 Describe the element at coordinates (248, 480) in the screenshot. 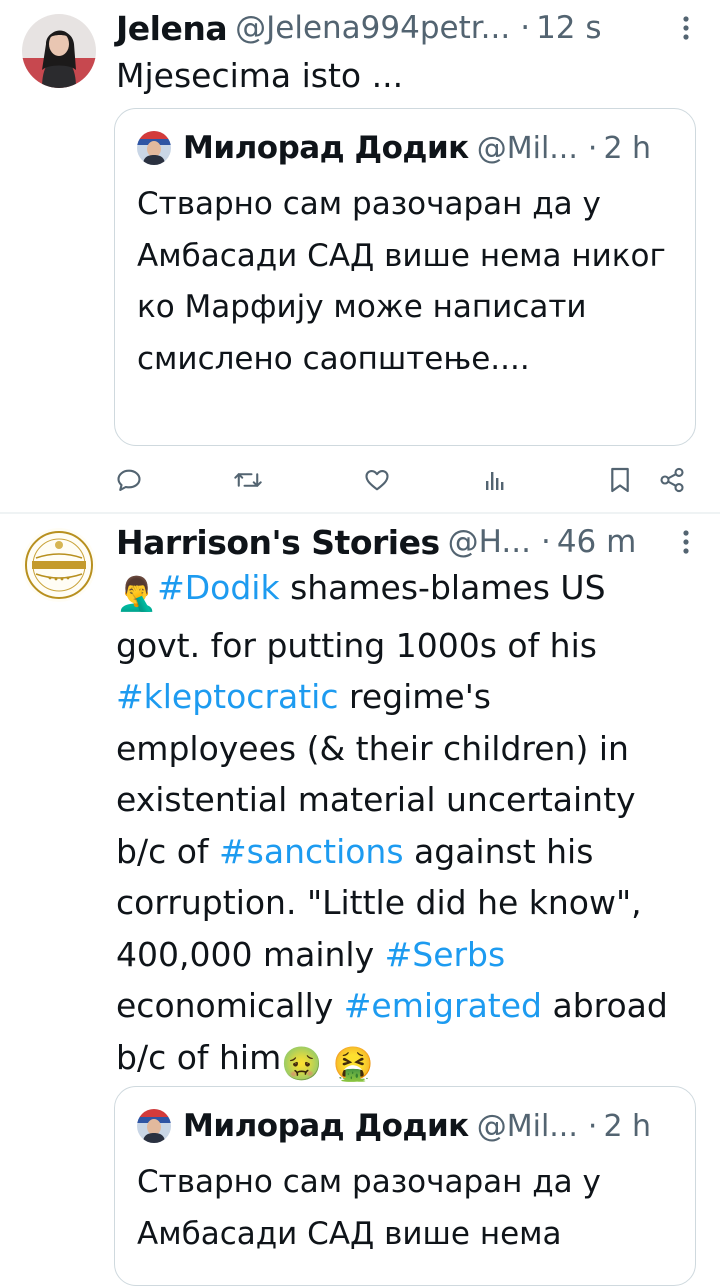

I see `retweet-icon` at that location.